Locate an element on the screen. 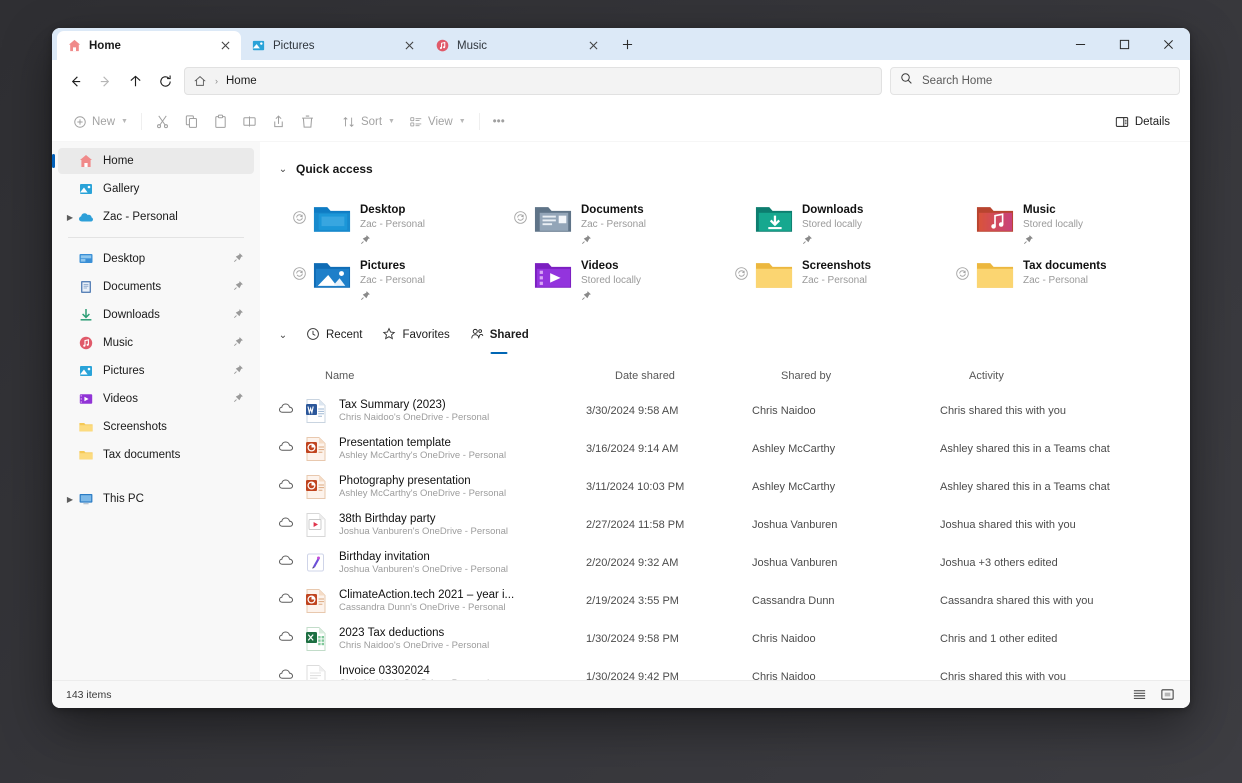 The image size is (1242, 783). sidebar-item-zac-personal: ▶ Zac - Personal is located at coordinates (156, 217).